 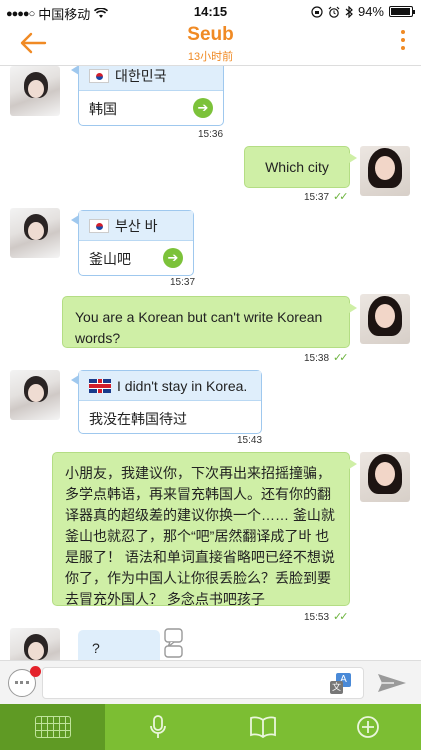 I want to click on battery-percent: 94%, so click(x=370, y=11).